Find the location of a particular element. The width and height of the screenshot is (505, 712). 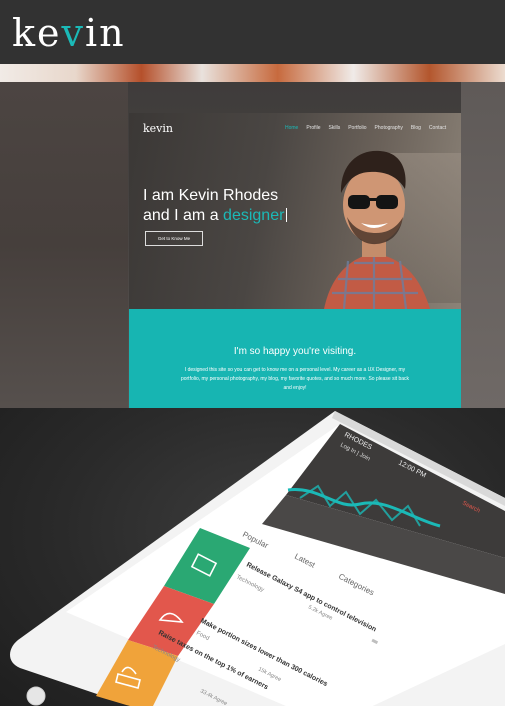

headline-line-2-text: and I am a is located at coordinates (183, 215).